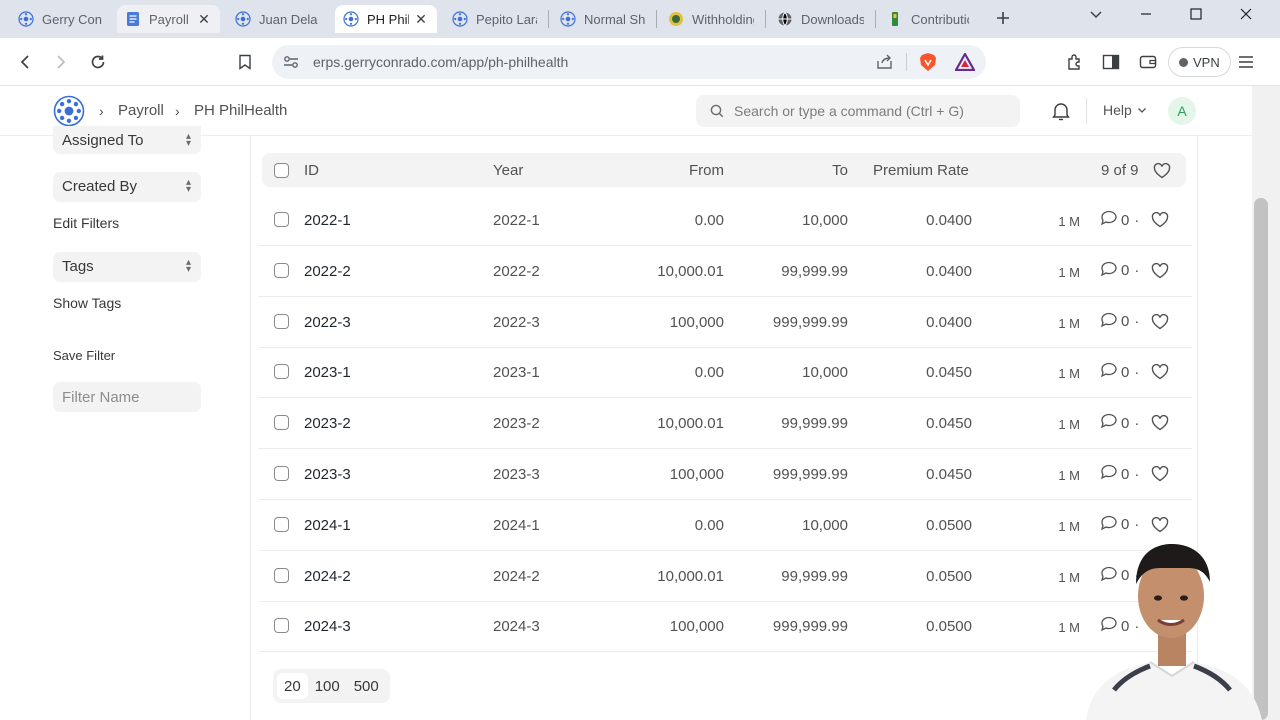  What do you see at coordinates (706, 170) in the screenshot?
I see `header-from: From` at bounding box center [706, 170].